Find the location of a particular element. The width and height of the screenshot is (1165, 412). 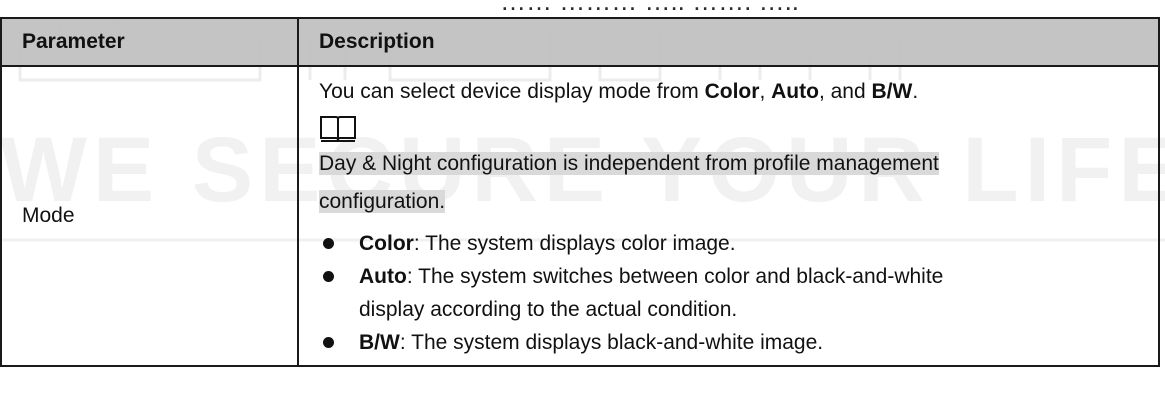

list-item: Color: The system displays color image. is located at coordinates (728, 243).